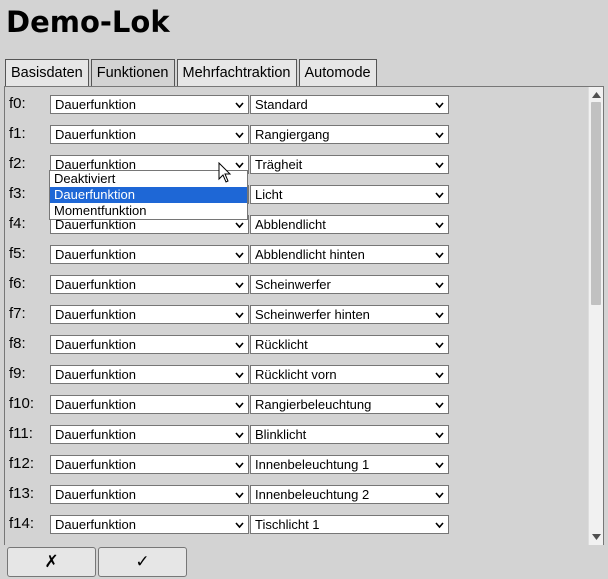  Describe the element at coordinates (225, 172) in the screenshot. I see `mouse-pointer-icon` at that location.